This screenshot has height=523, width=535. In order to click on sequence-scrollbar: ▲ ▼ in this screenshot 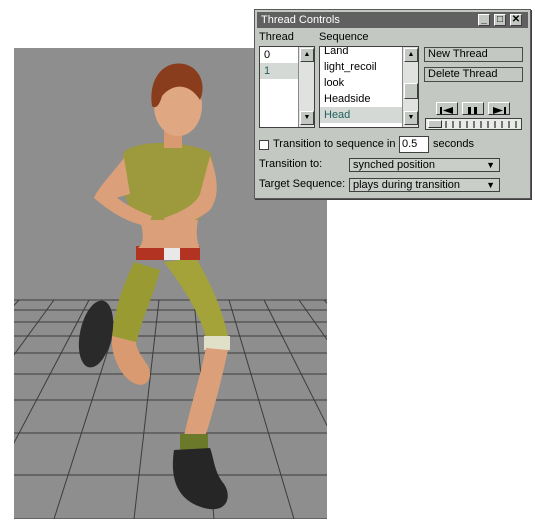, I will do `click(410, 87)`.